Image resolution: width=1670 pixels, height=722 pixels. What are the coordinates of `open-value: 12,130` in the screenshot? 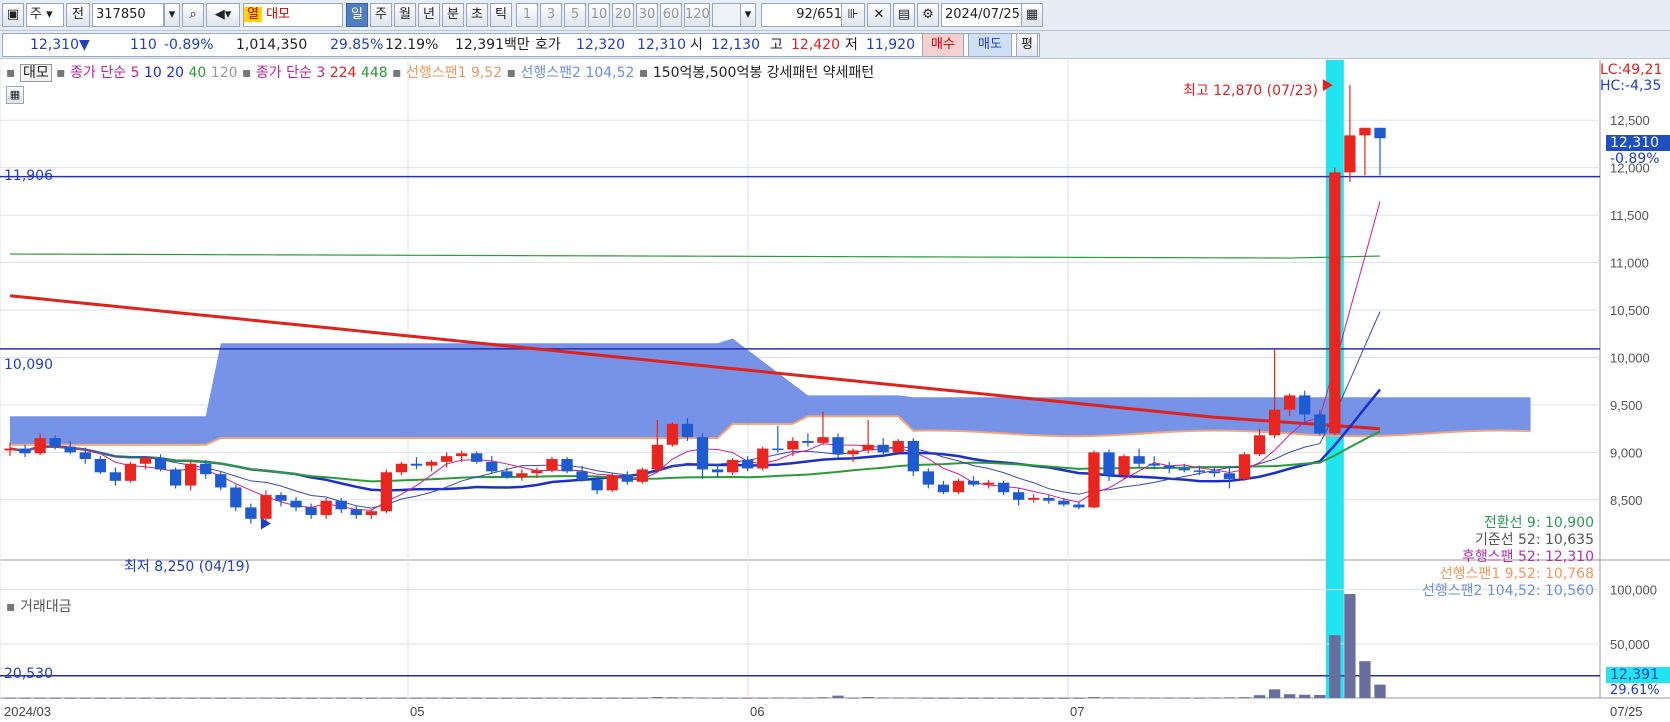 It's located at (735, 45).